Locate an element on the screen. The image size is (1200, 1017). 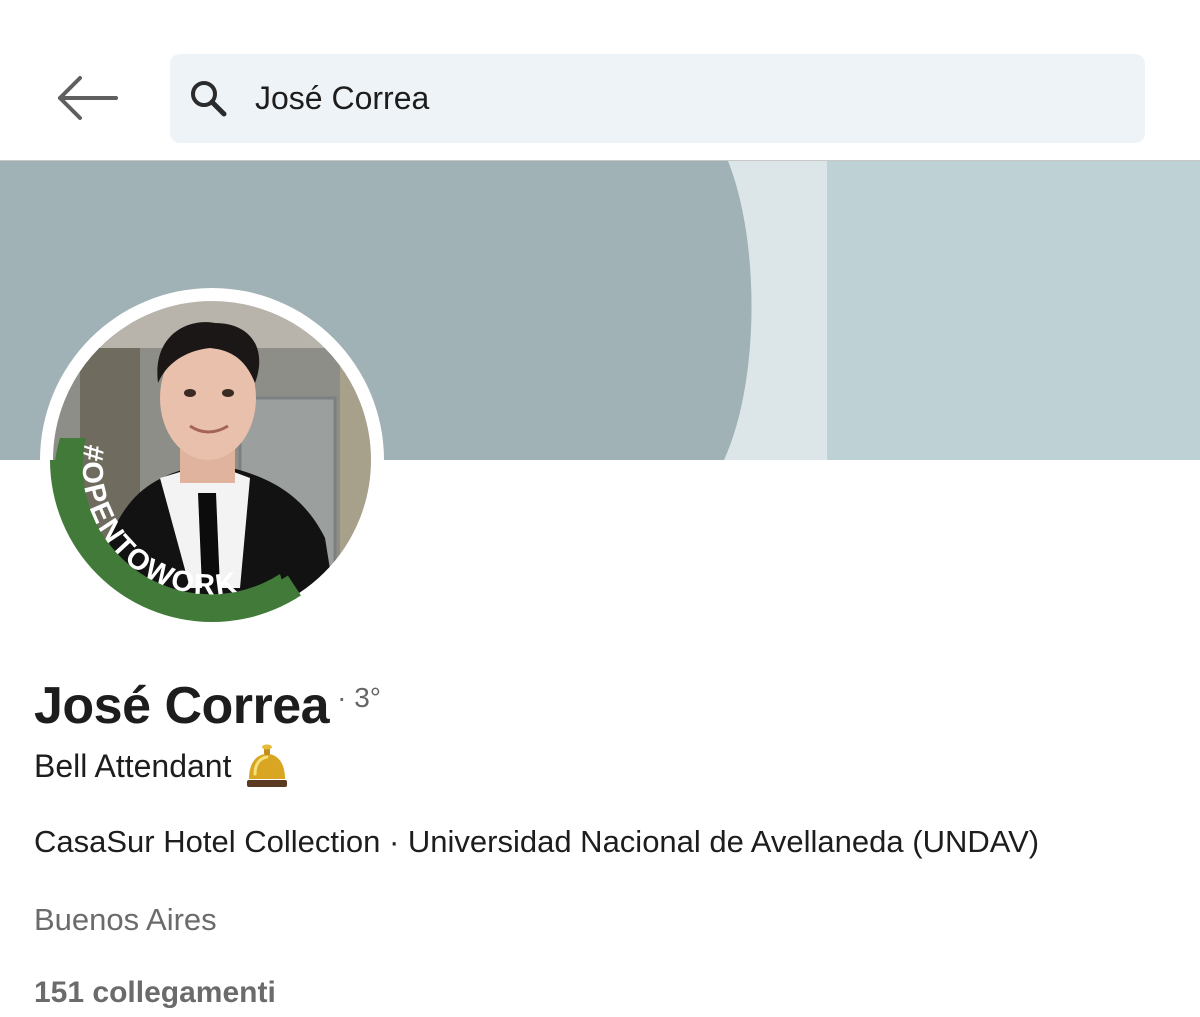
profile-name: José Correa is located at coordinates (182, 706).